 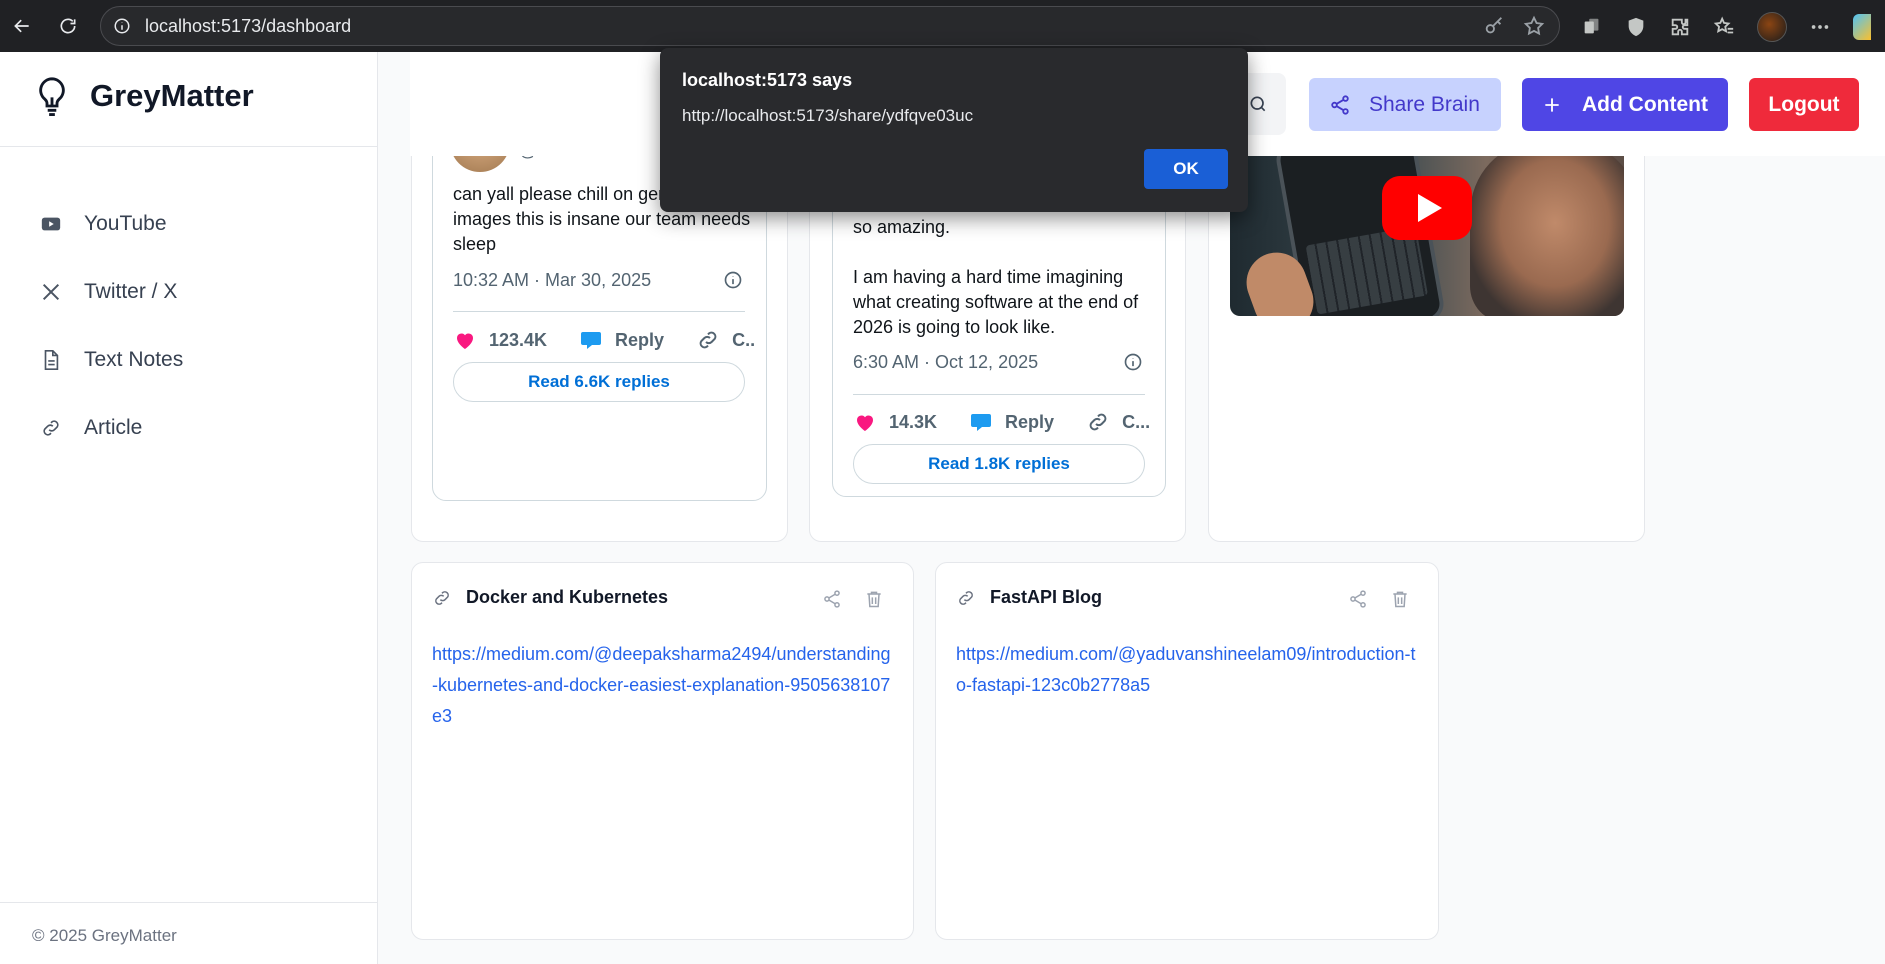 I want to click on star-icon, so click(x=1534, y=26).